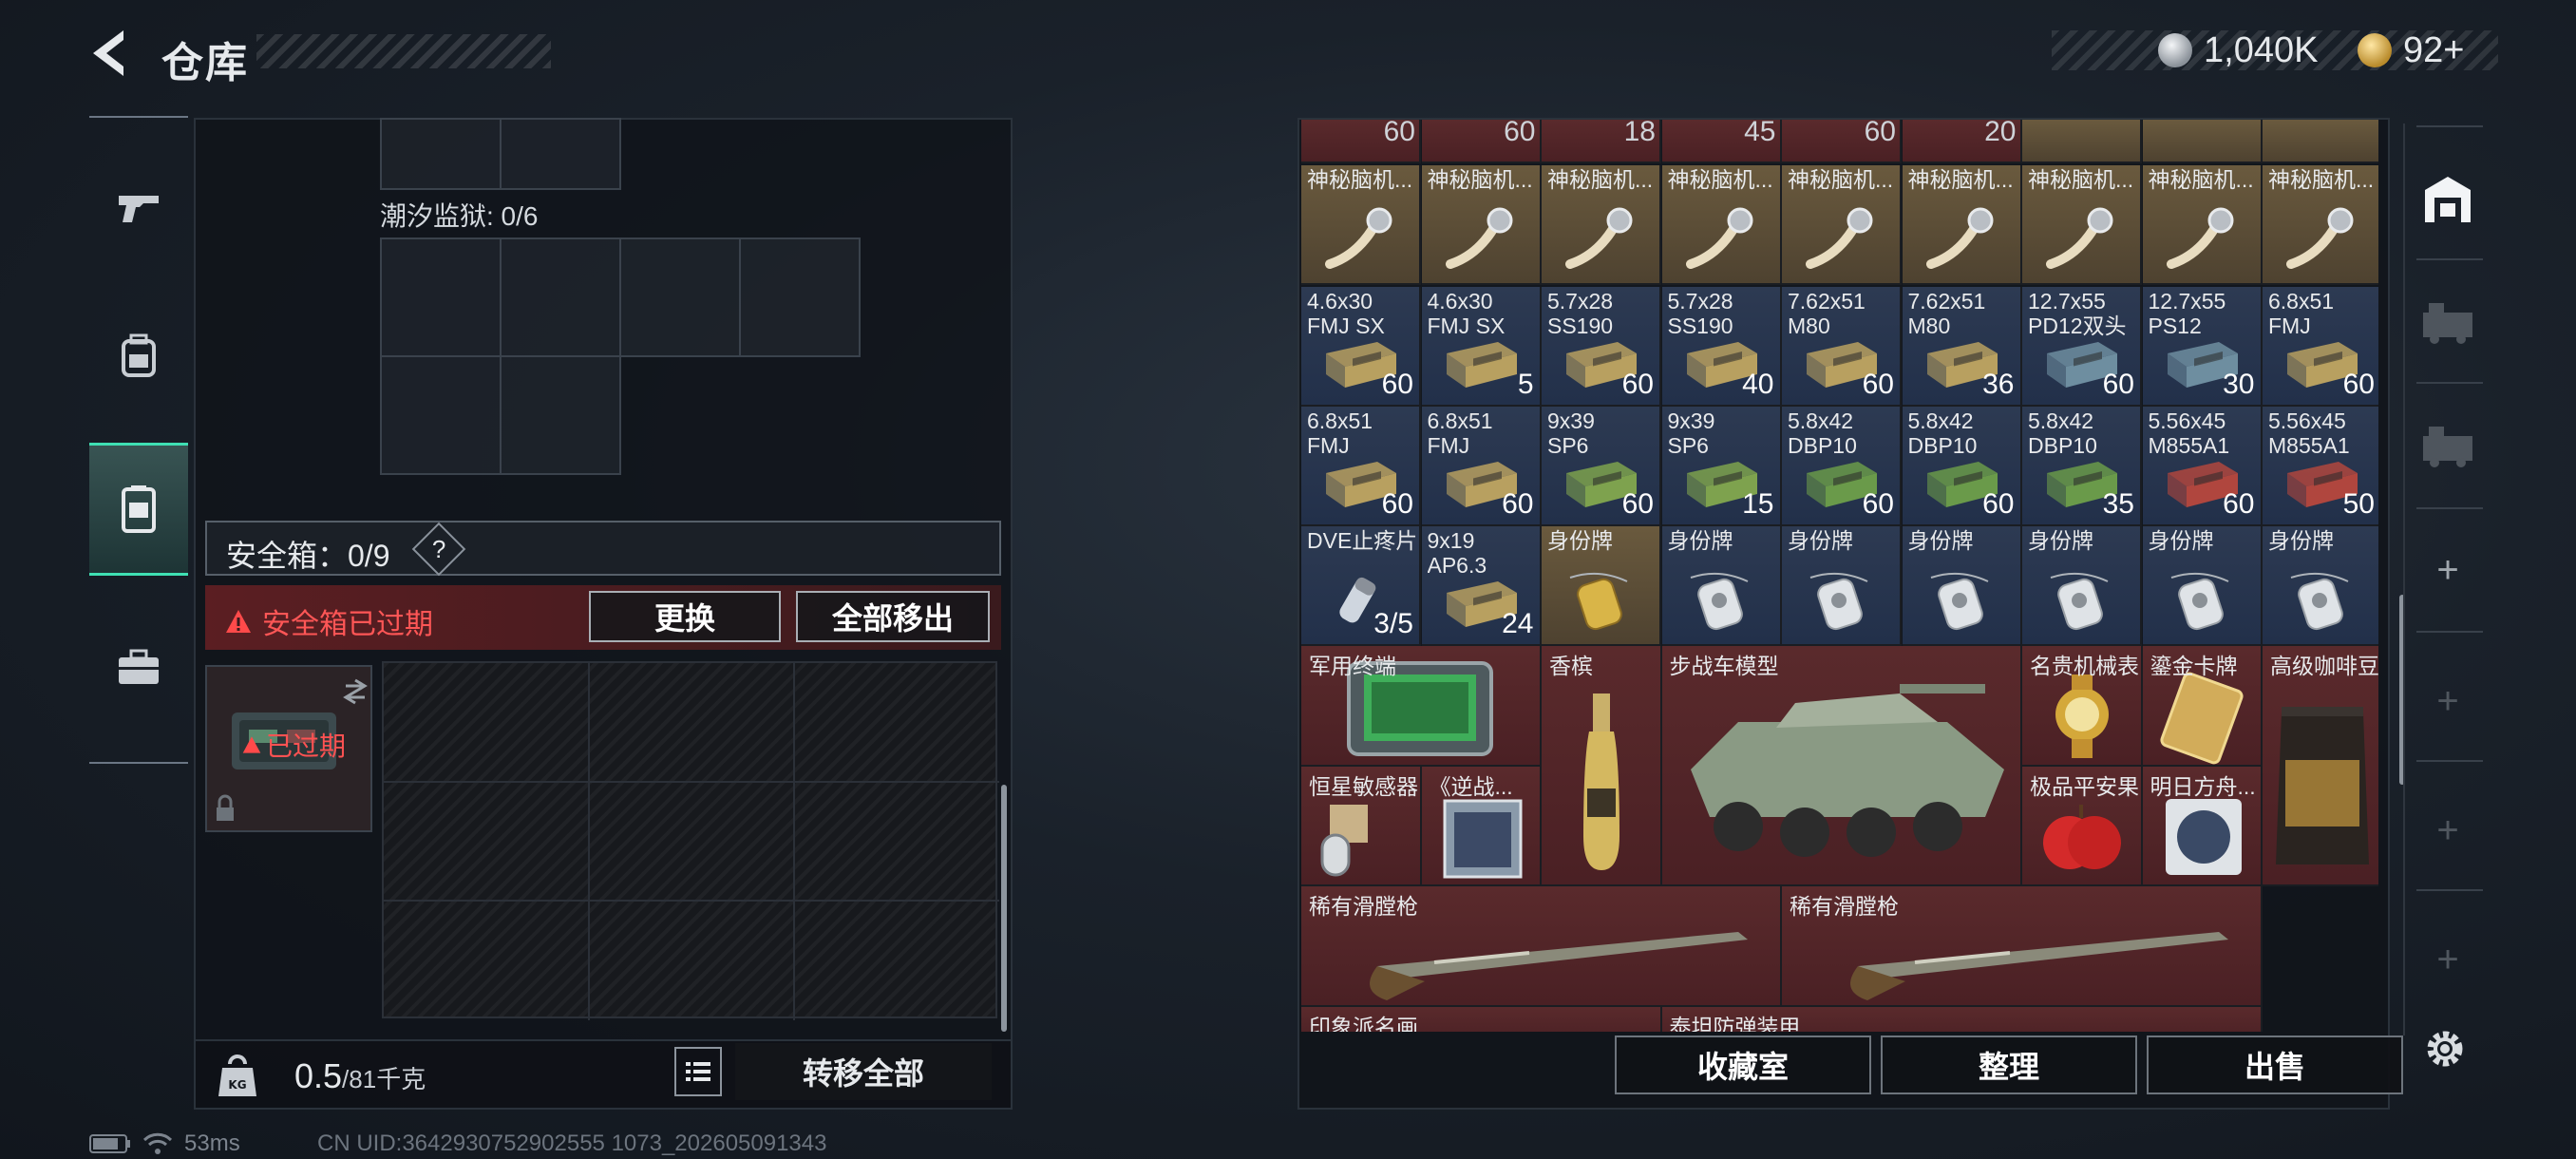 The width and height of the screenshot is (2576, 1159). What do you see at coordinates (1481, 586) in the screenshot?
I see `inventory-item: 9x19 AP6.3 24` at bounding box center [1481, 586].